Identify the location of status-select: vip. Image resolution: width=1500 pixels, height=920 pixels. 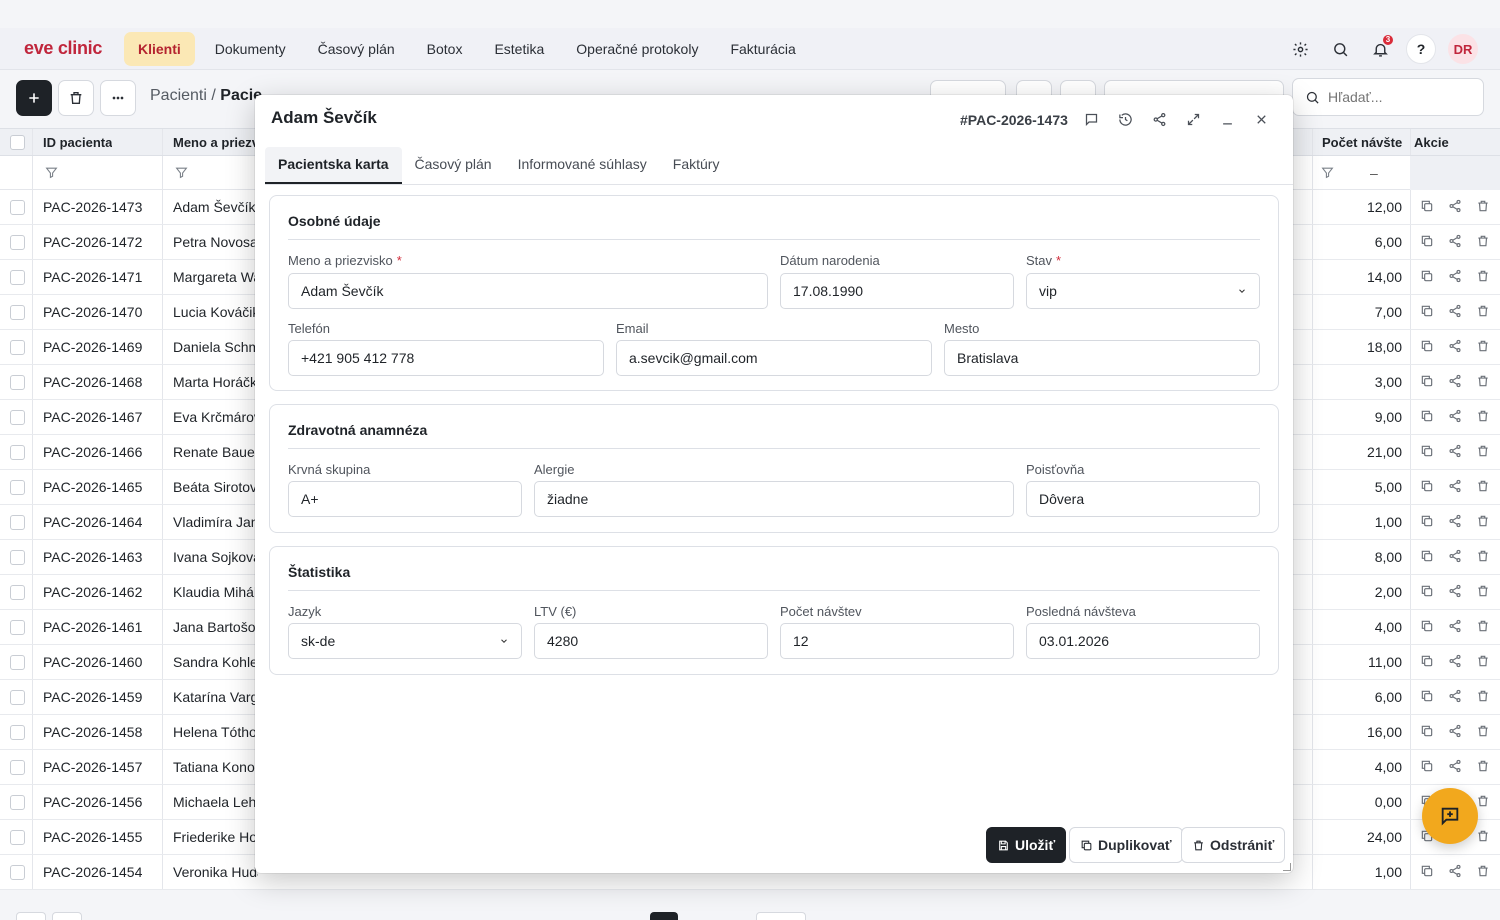
(1143, 291).